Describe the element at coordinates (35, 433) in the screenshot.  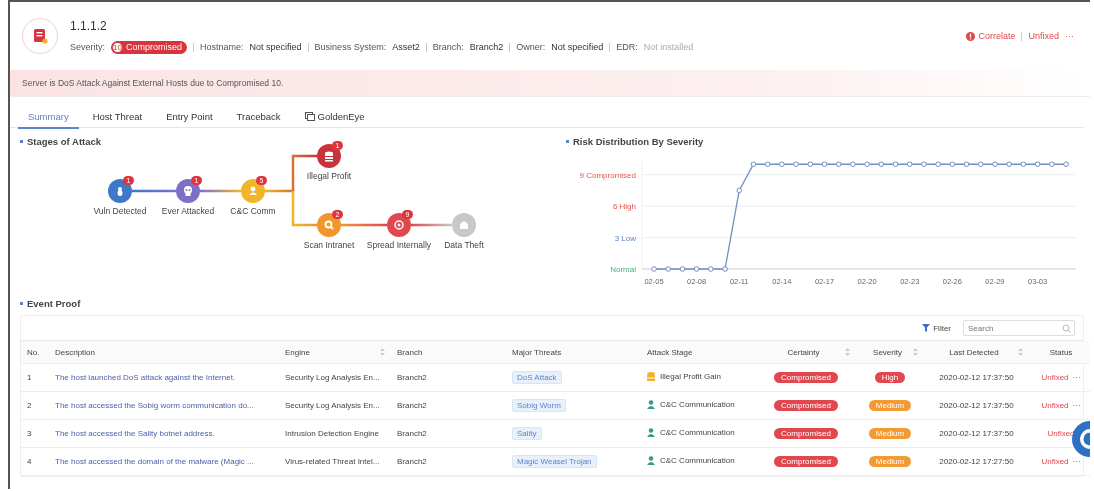
I see `table-cell: 3` at that location.